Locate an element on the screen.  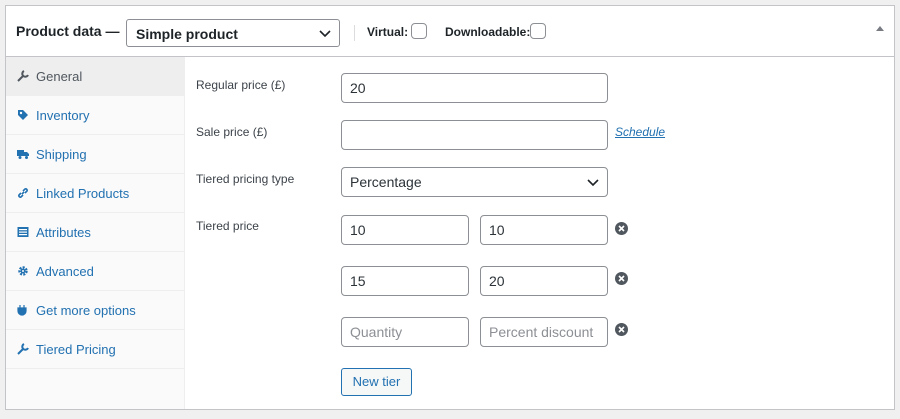
new-tier-quantity-input: Quantity is located at coordinates (405, 332).